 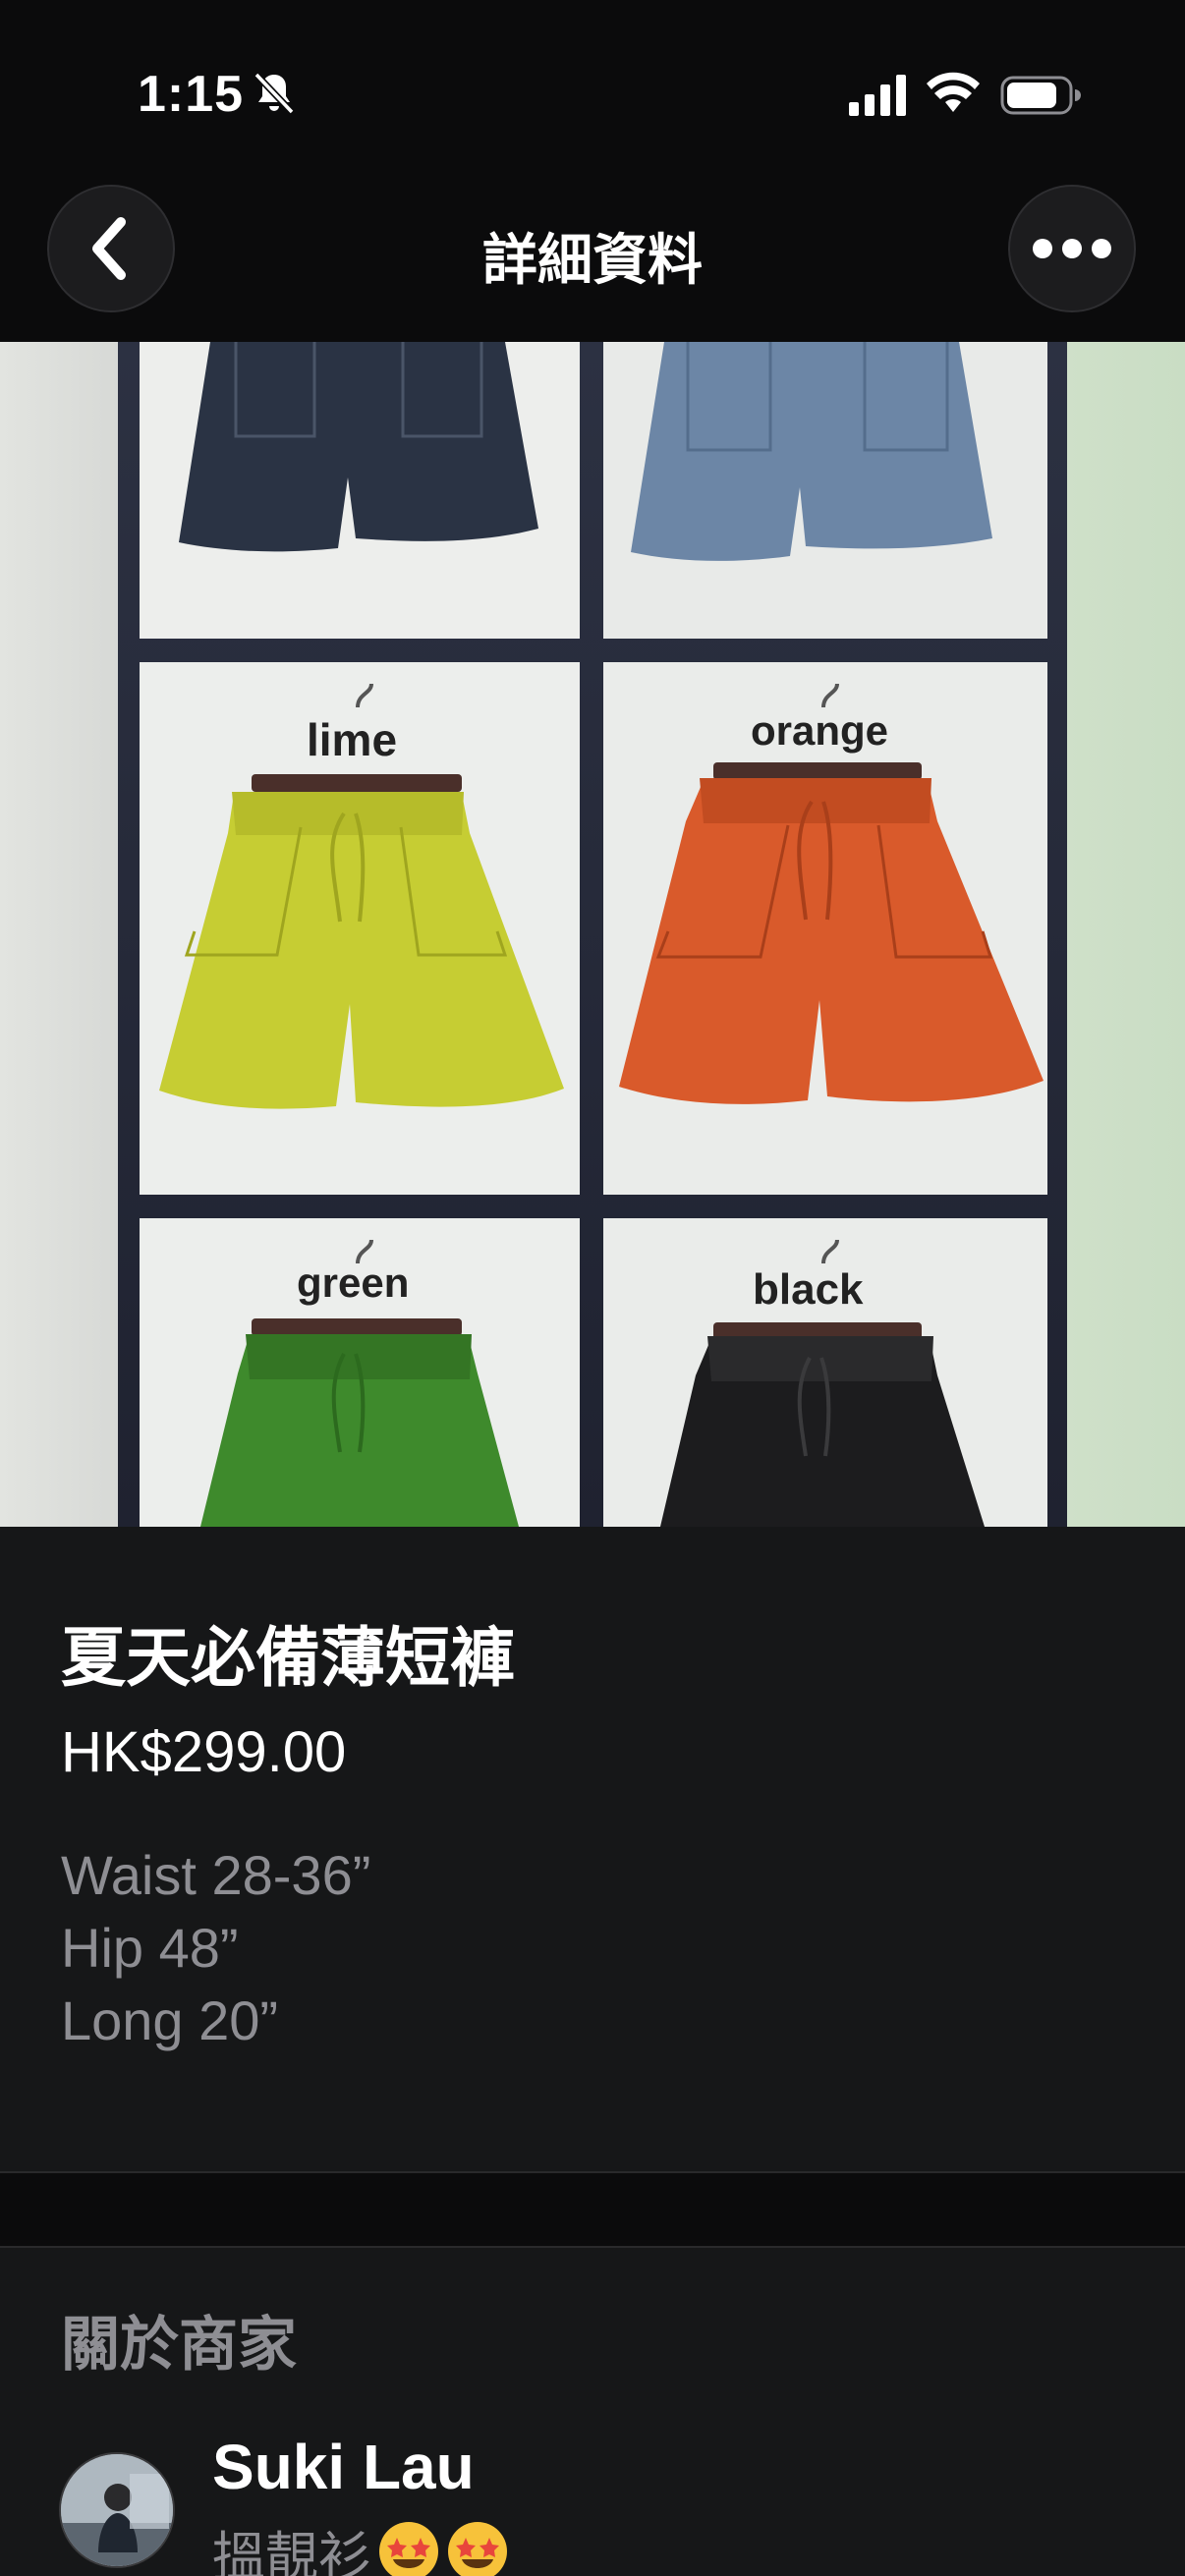 I want to click on wifi-icon, so click(x=954, y=92).